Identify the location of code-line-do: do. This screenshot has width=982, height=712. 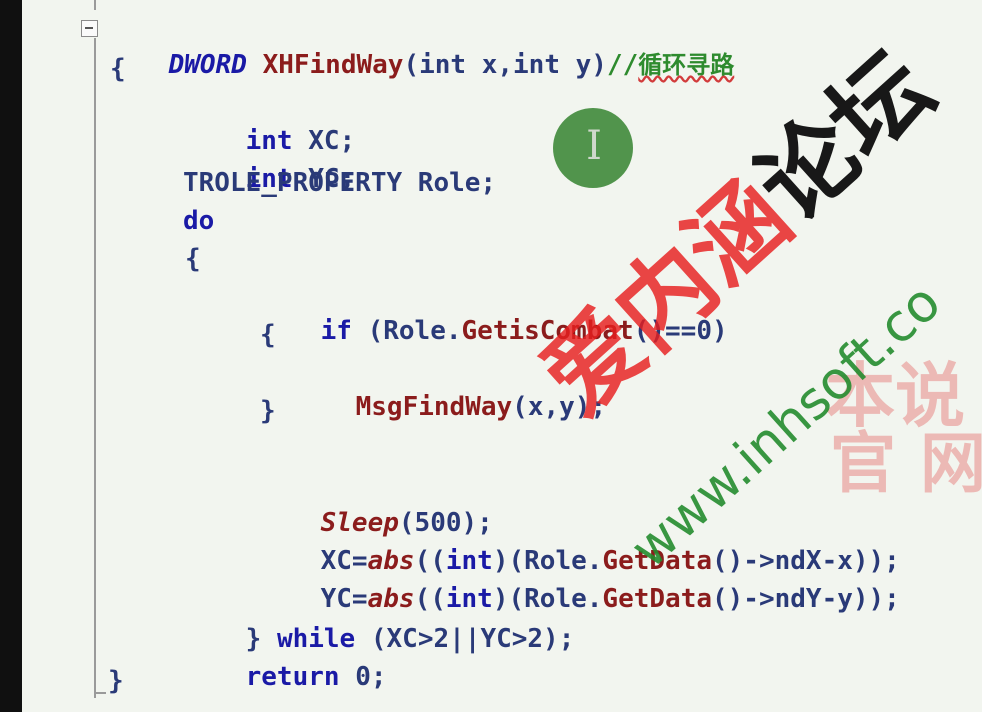
(198, 221).